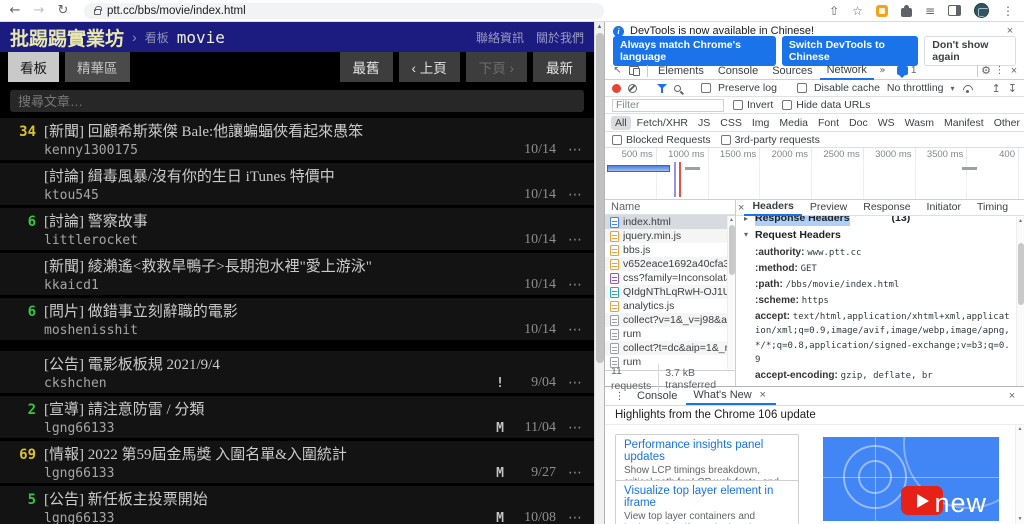  I want to click on name-column-header: Name, so click(670, 207).